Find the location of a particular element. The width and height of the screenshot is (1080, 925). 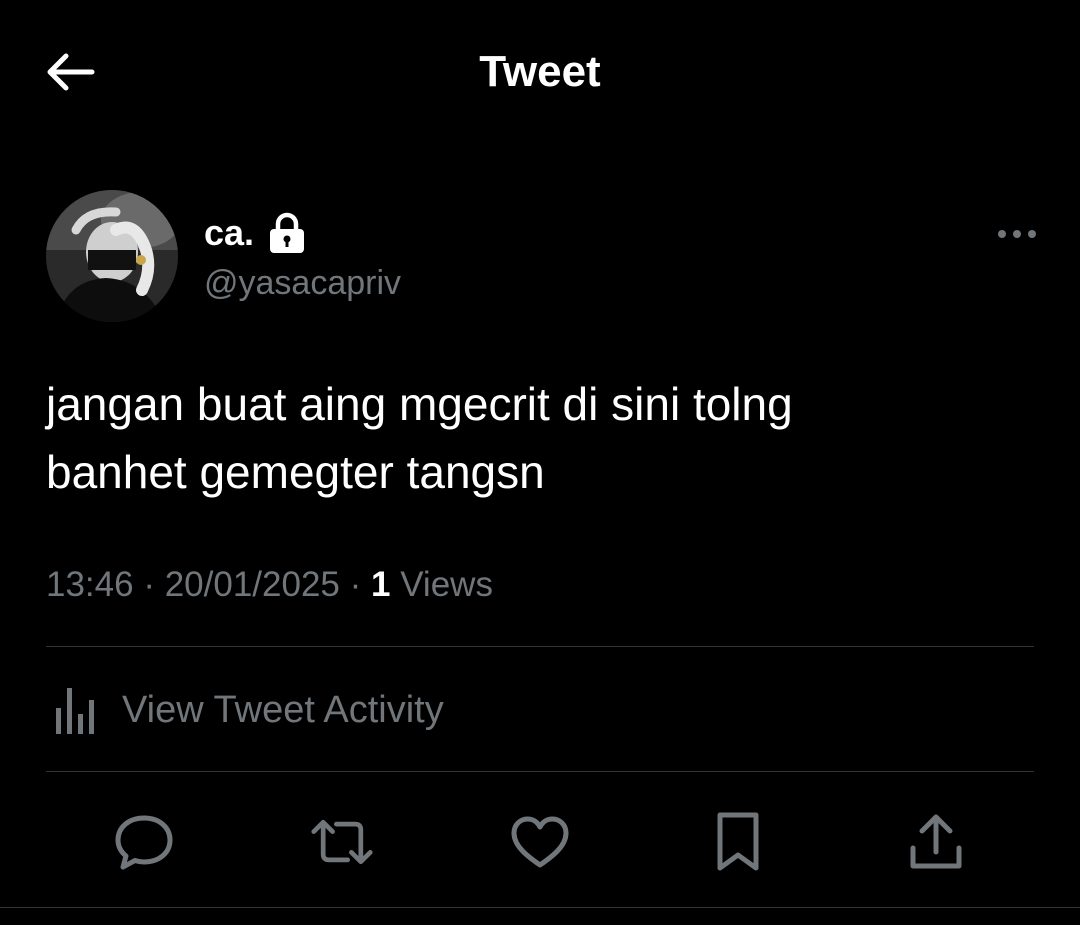

bookmark-icon is located at coordinates (738, 841).